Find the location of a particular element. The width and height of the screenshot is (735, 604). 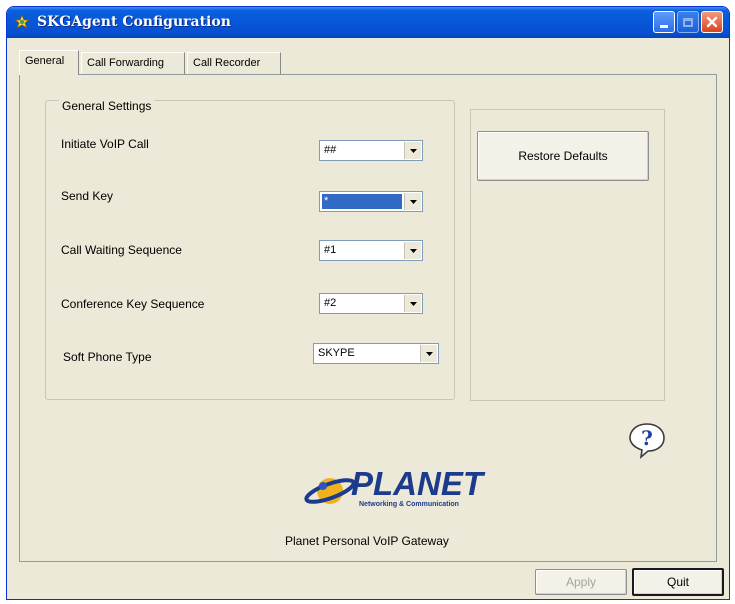

tab-general-label: General is located at coordinates (45, 61).